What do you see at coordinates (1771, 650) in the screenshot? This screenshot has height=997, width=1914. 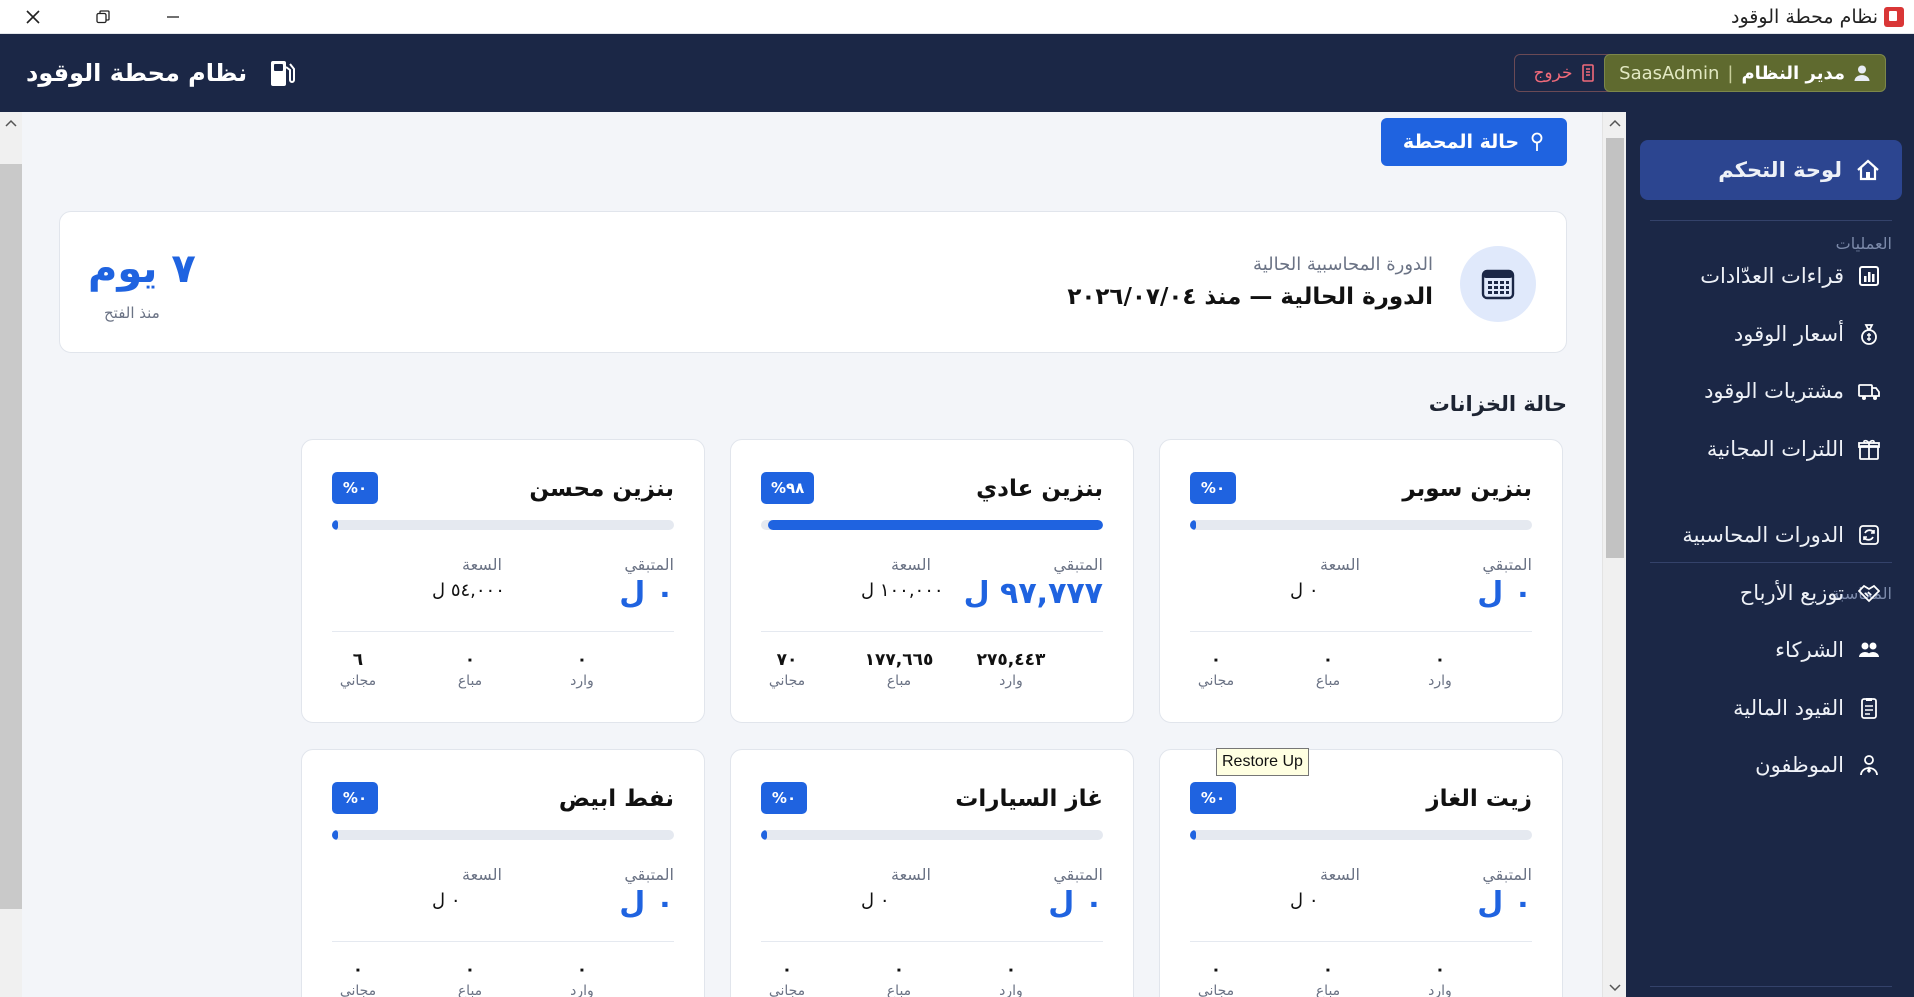 I see `sidebar-item-people: الشركاء` at bounding box center [1771, 650].